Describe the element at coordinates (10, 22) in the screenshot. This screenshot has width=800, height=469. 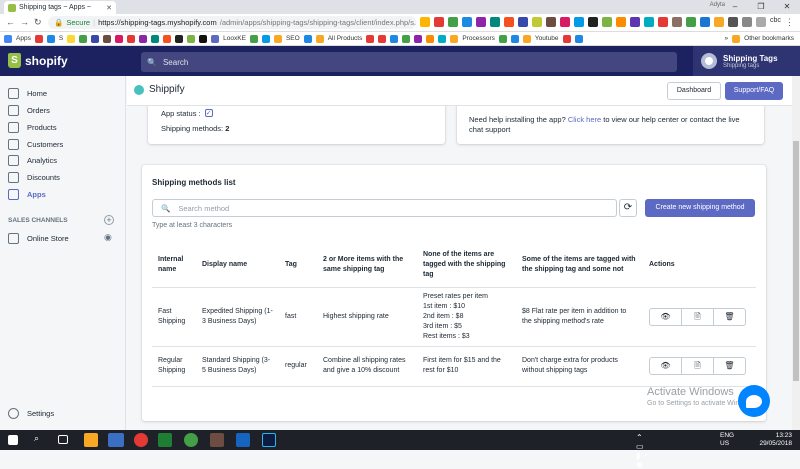
I see `back-icon: ←` at that location.